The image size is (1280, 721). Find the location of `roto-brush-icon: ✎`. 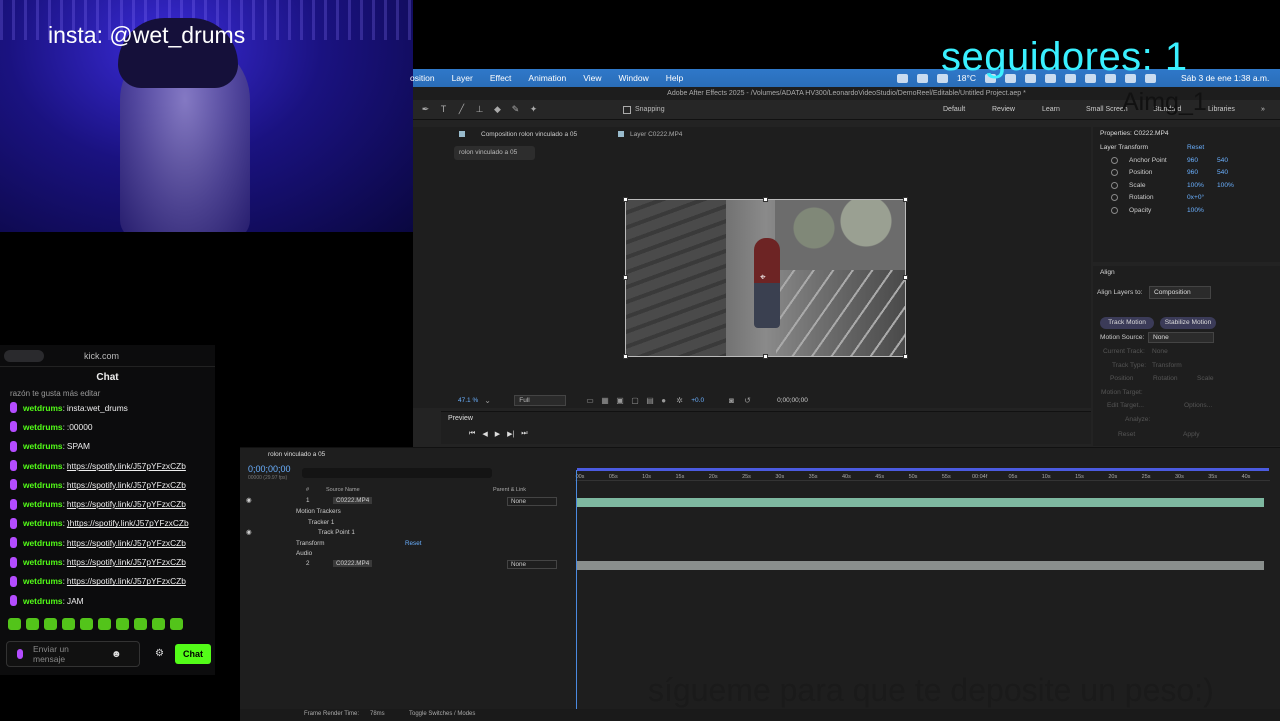

roto-brush-icon: ✎ is located at coordinates (515, 109).